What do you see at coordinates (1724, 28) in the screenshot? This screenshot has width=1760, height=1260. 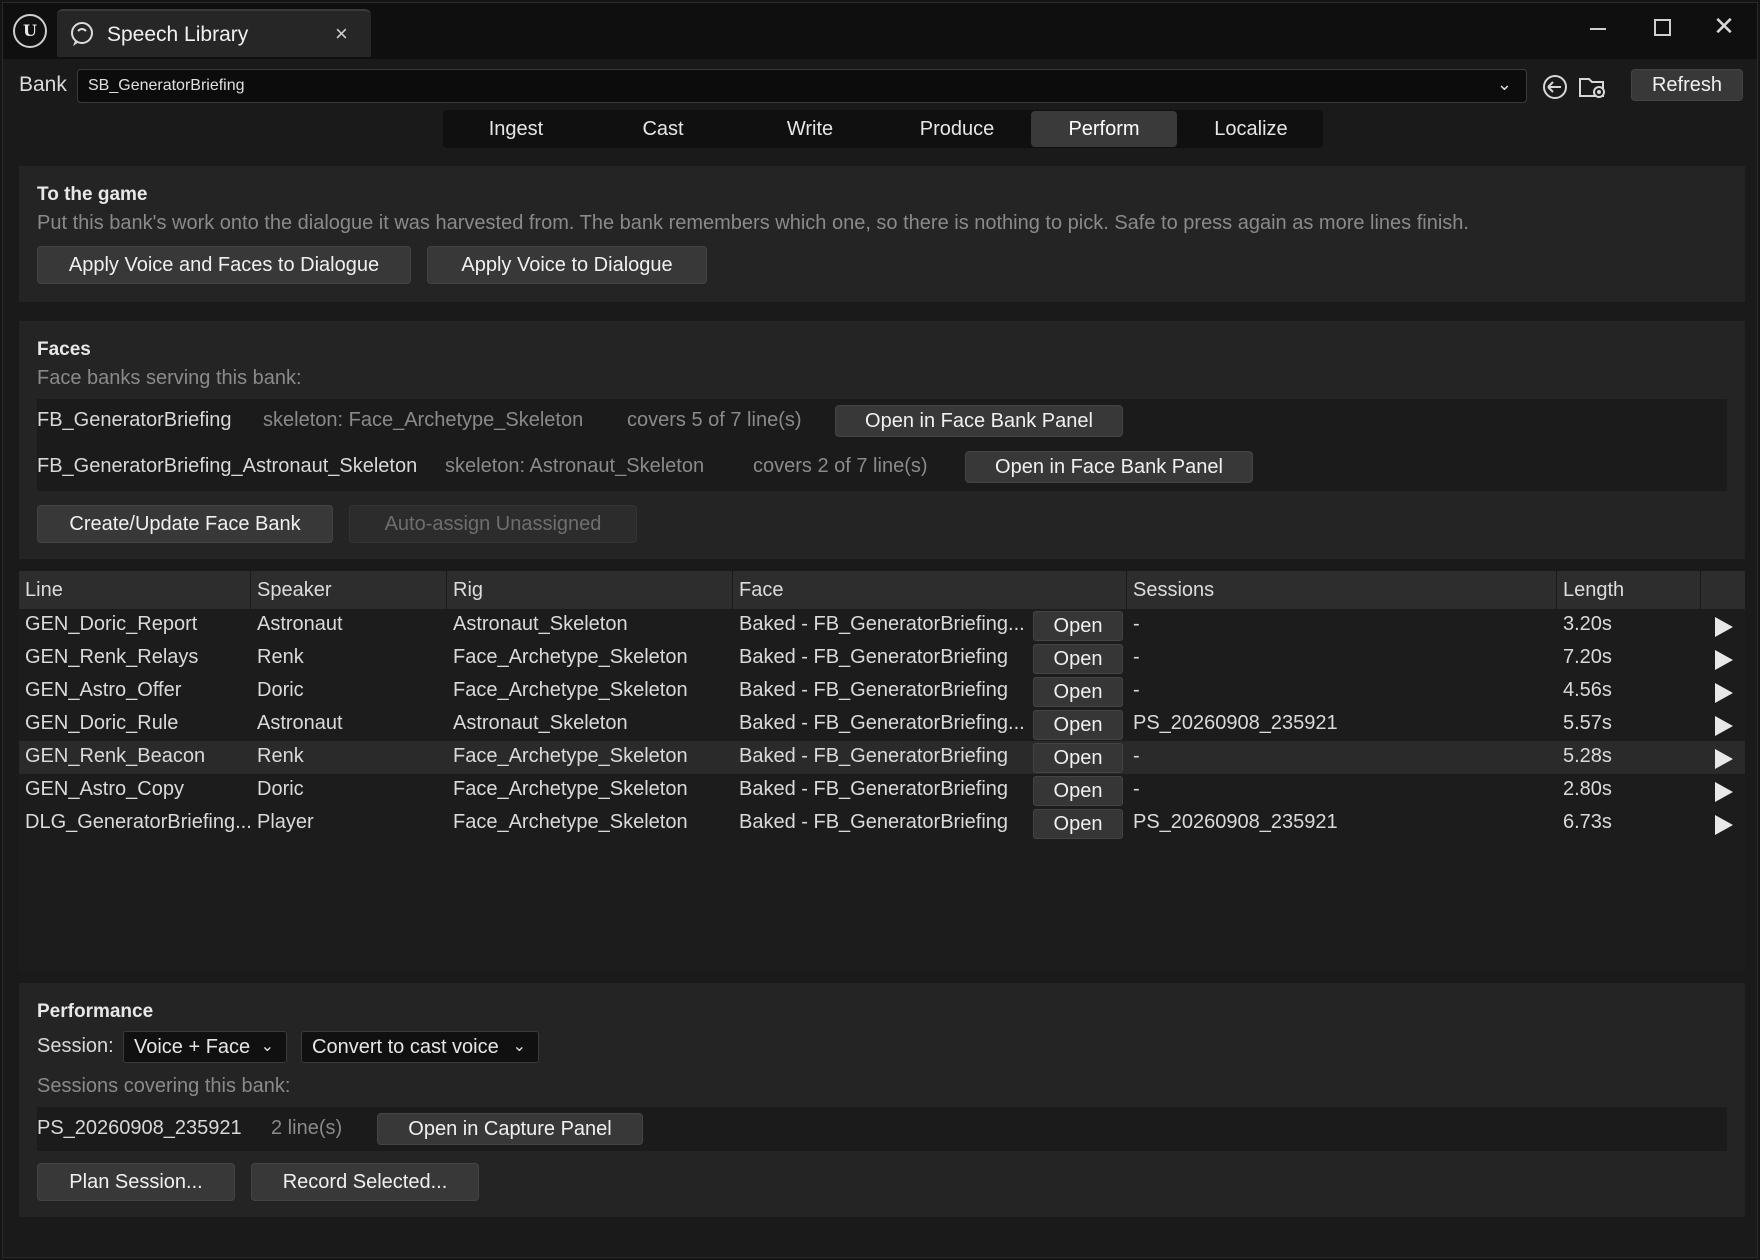 I see `close-window-icon: ✕` at bounding box center [1724, 28].